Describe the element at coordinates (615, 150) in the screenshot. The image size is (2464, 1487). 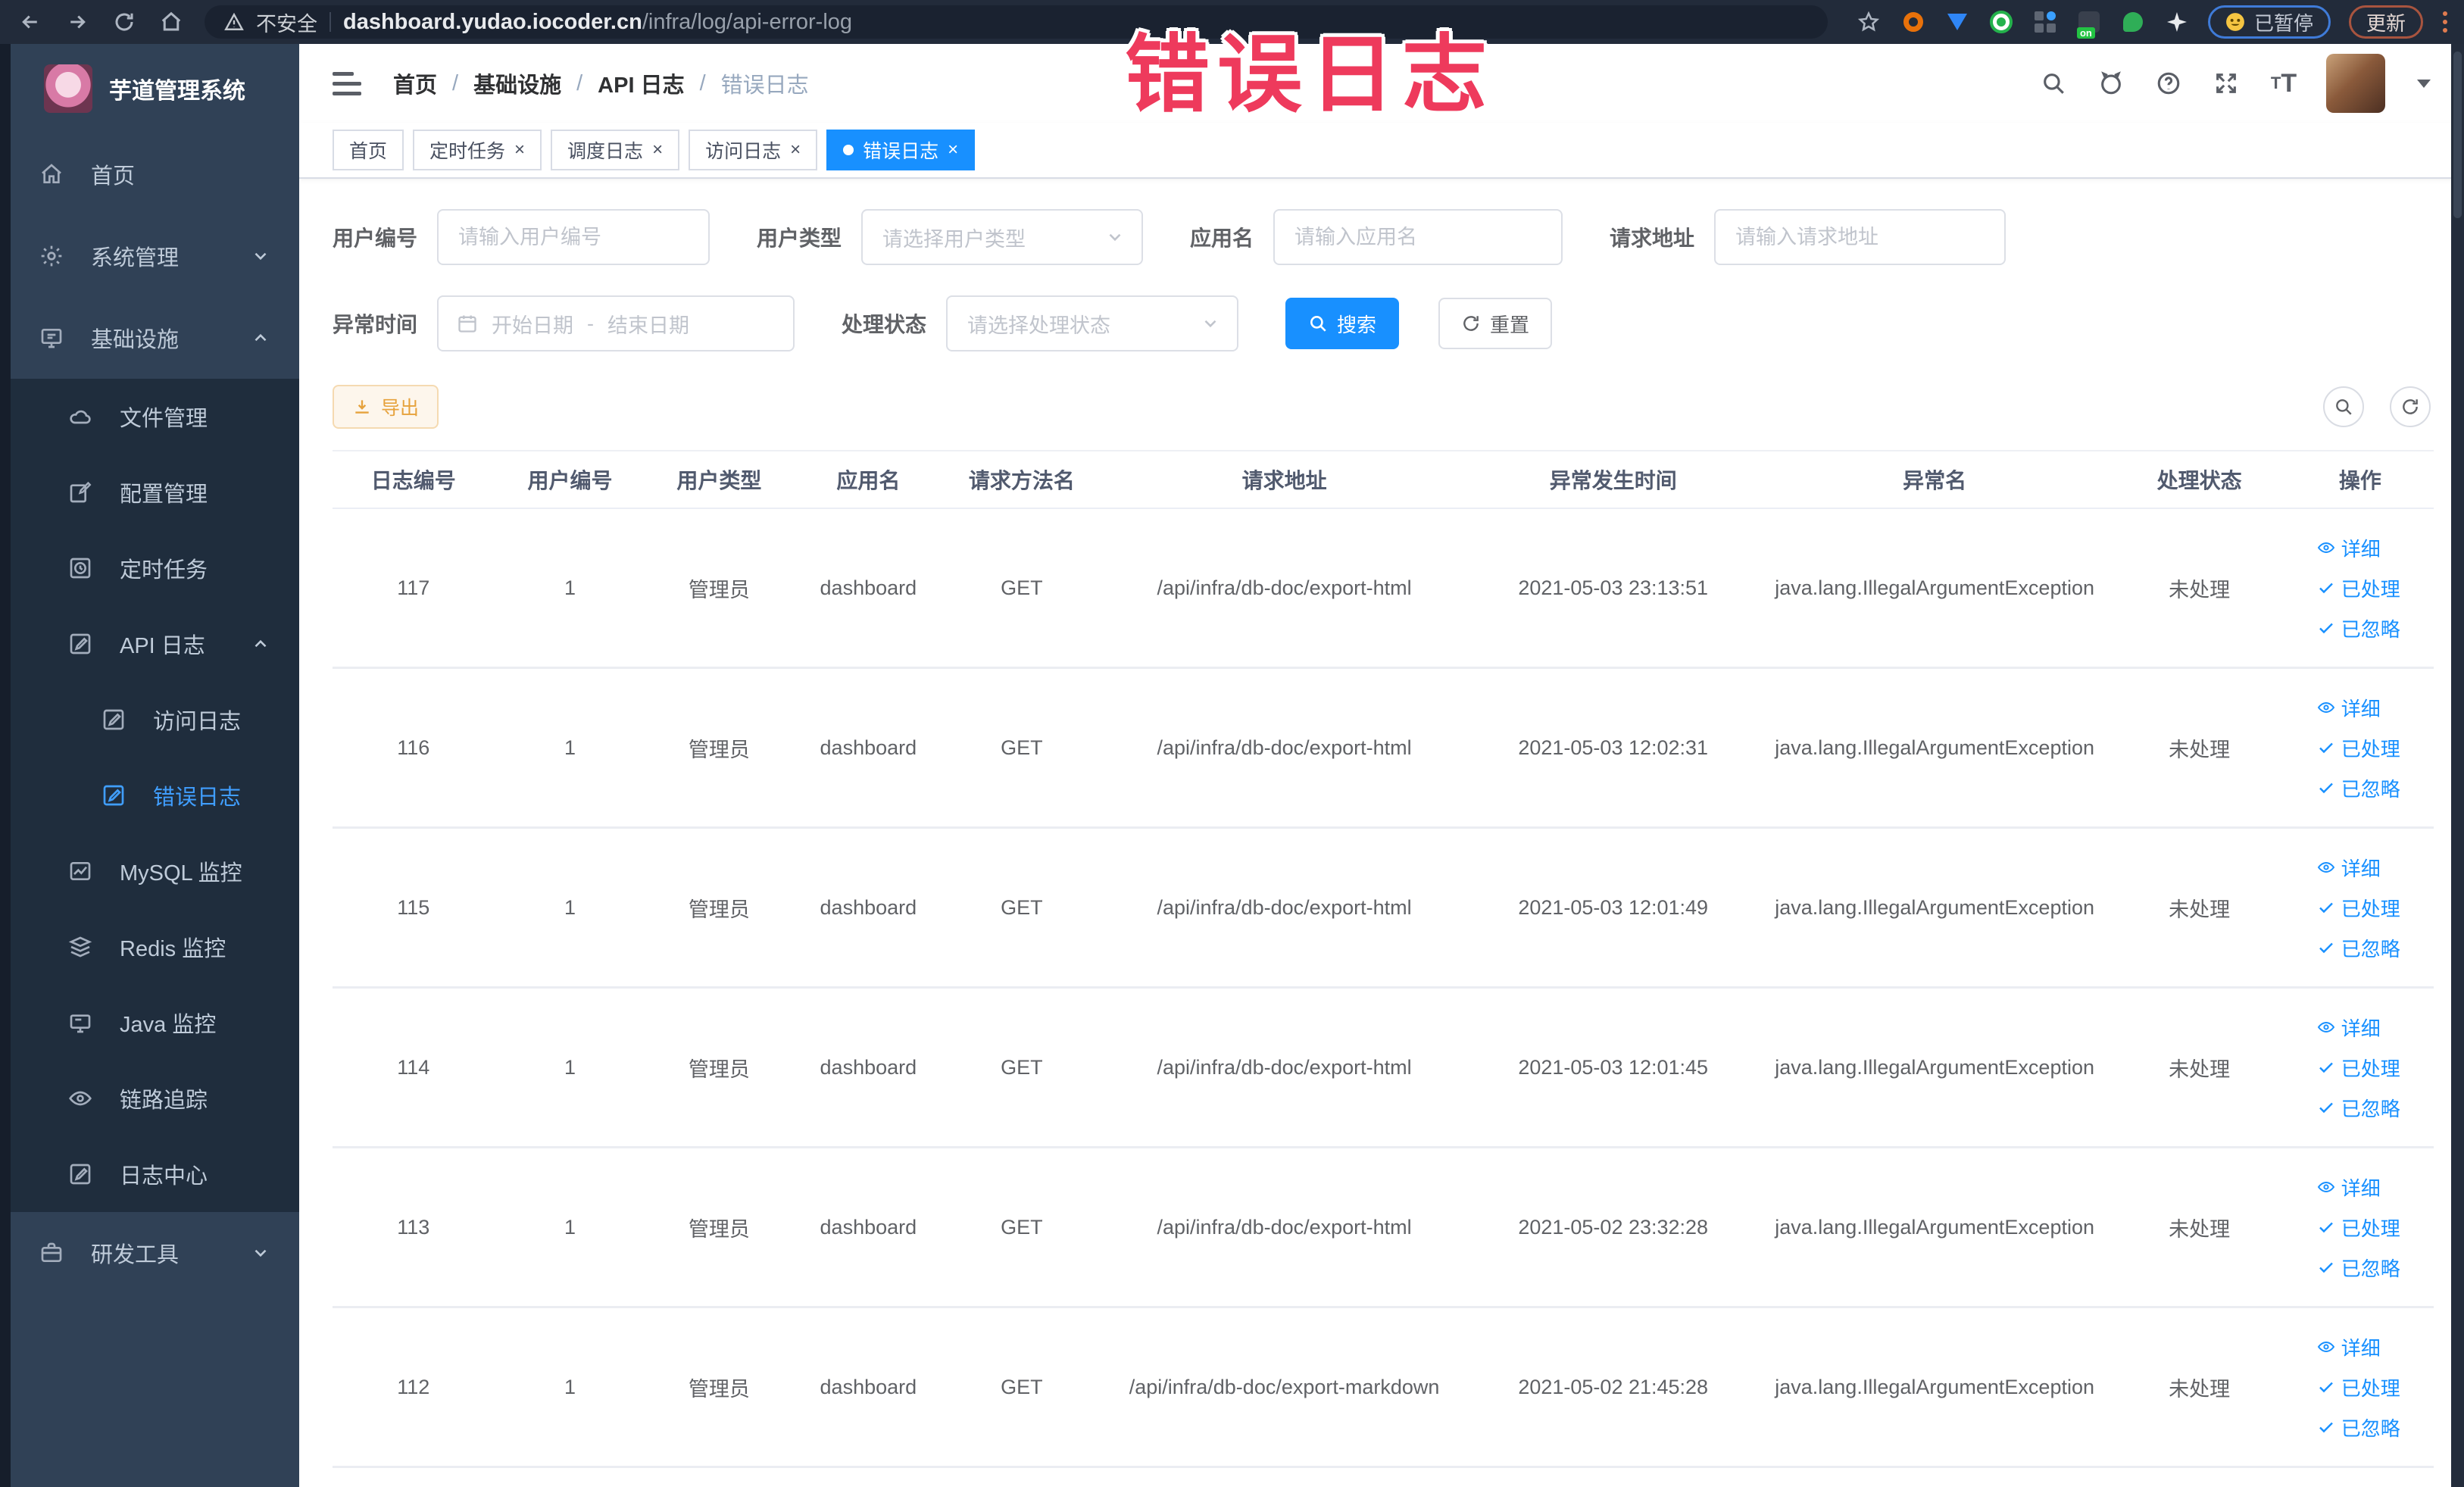
I see `tab-schedule-log: 调度日志 ×` at that location.